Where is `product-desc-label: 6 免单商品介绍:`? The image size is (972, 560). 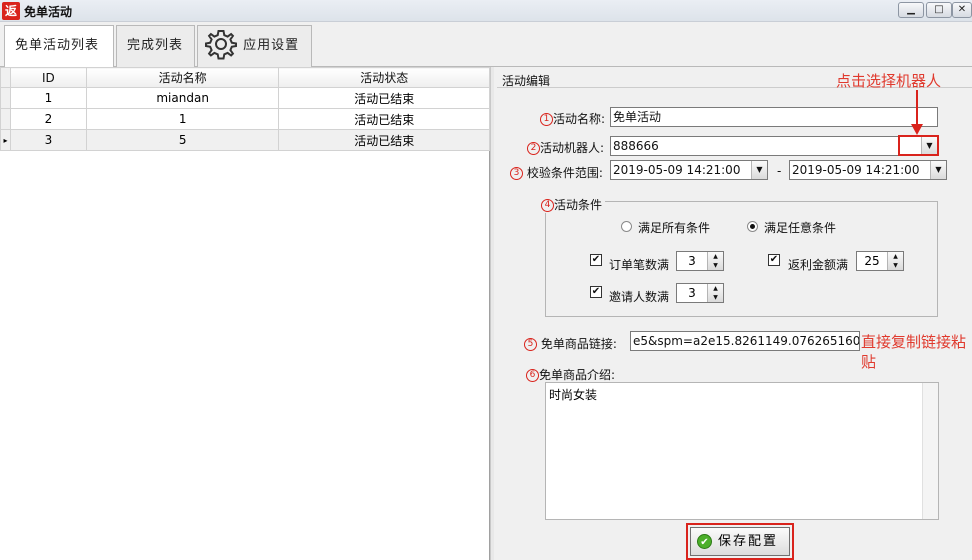
product-desc-label: 6 免单商品介绍: is located at coordinates (570, 374).